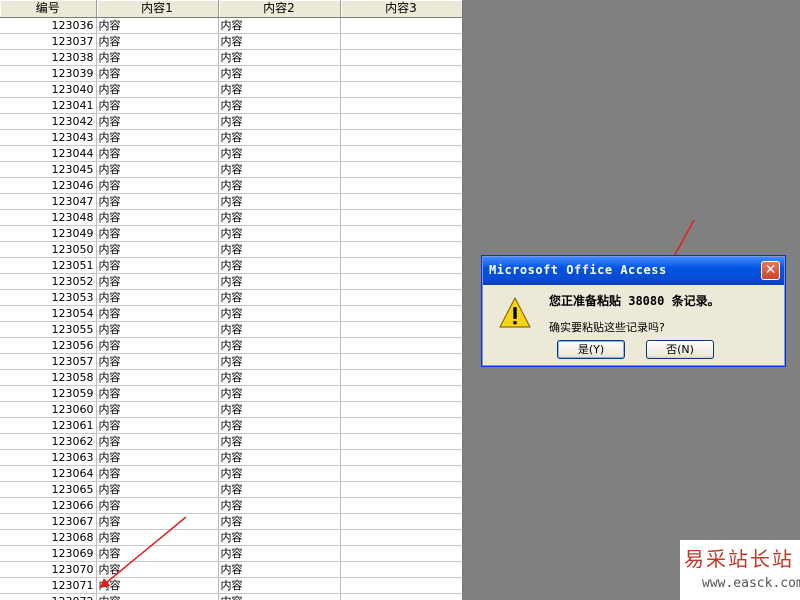 The width and height of the screenshot is (800, 600). I want to click on cell-id: 123062, so click(48, 441).